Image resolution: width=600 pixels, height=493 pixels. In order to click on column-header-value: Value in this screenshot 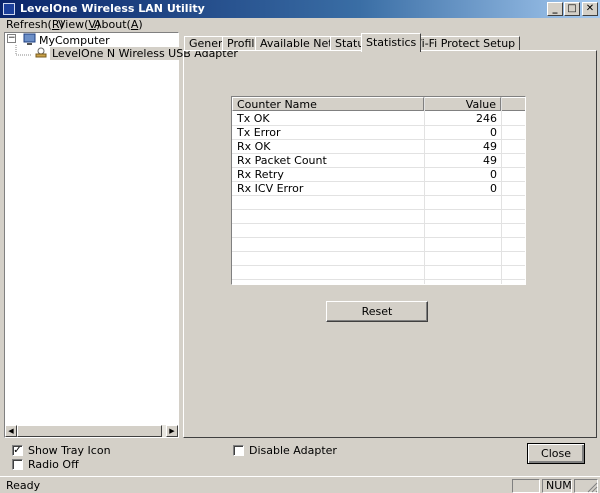, I will do `click(462, 104)`.